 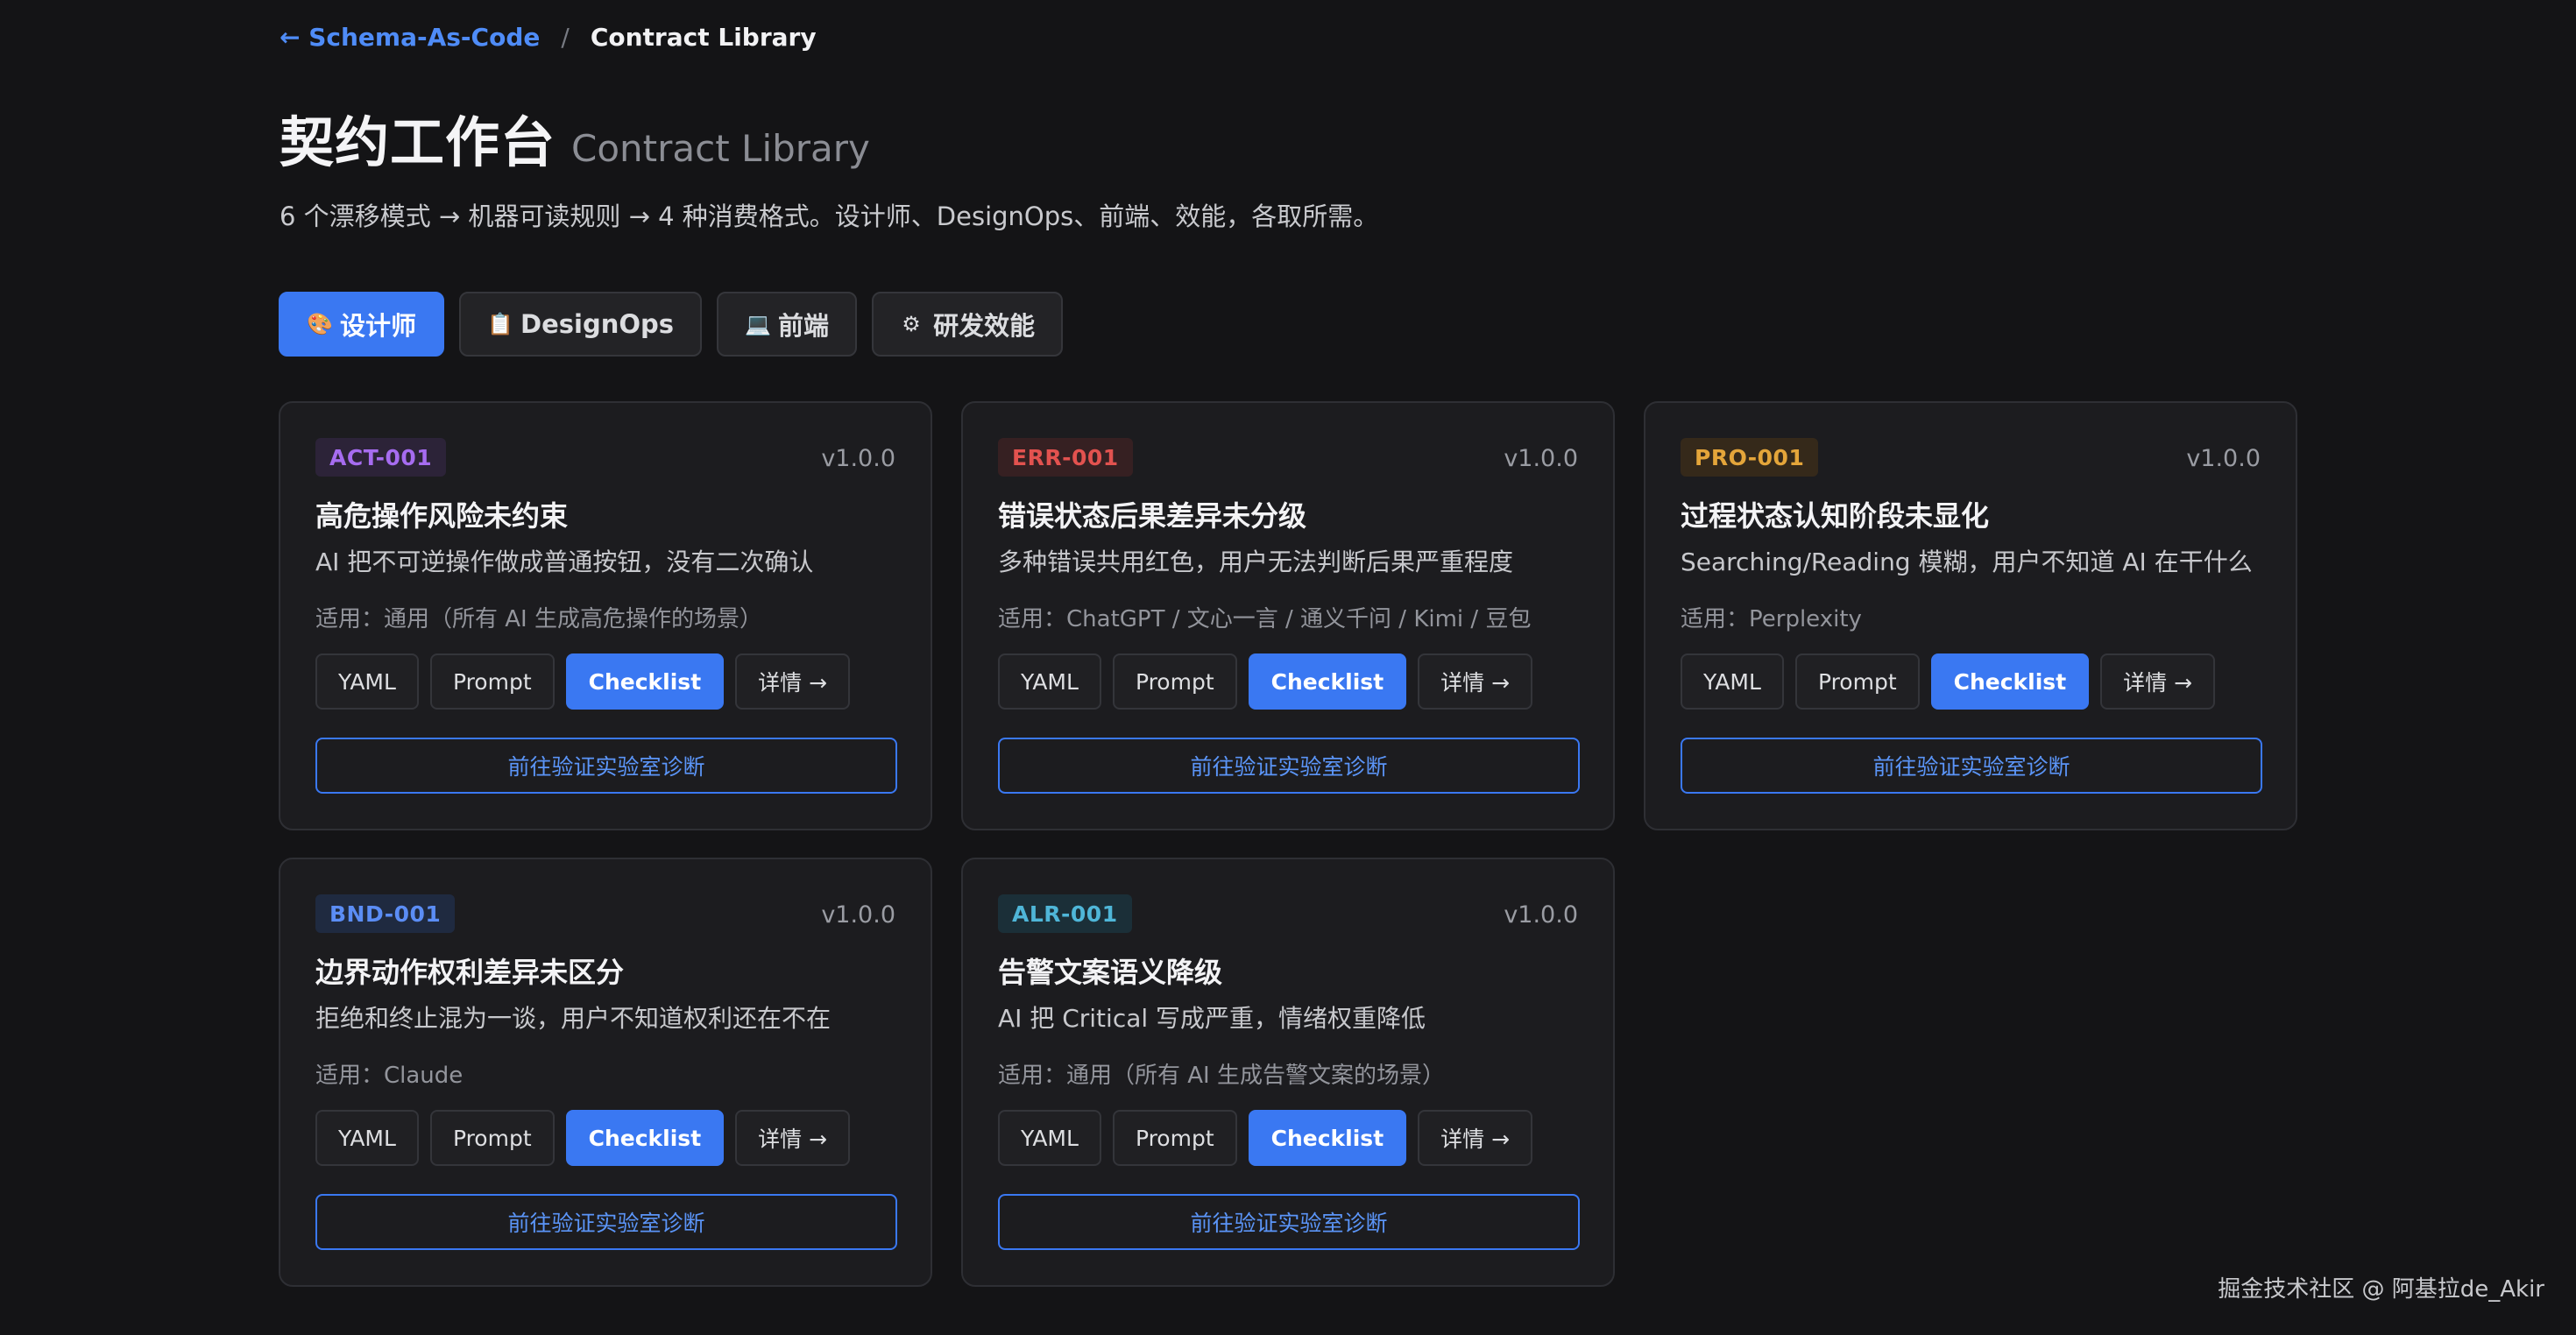 I want to click on tab-label: 设计师, so click(x=378, y=326).